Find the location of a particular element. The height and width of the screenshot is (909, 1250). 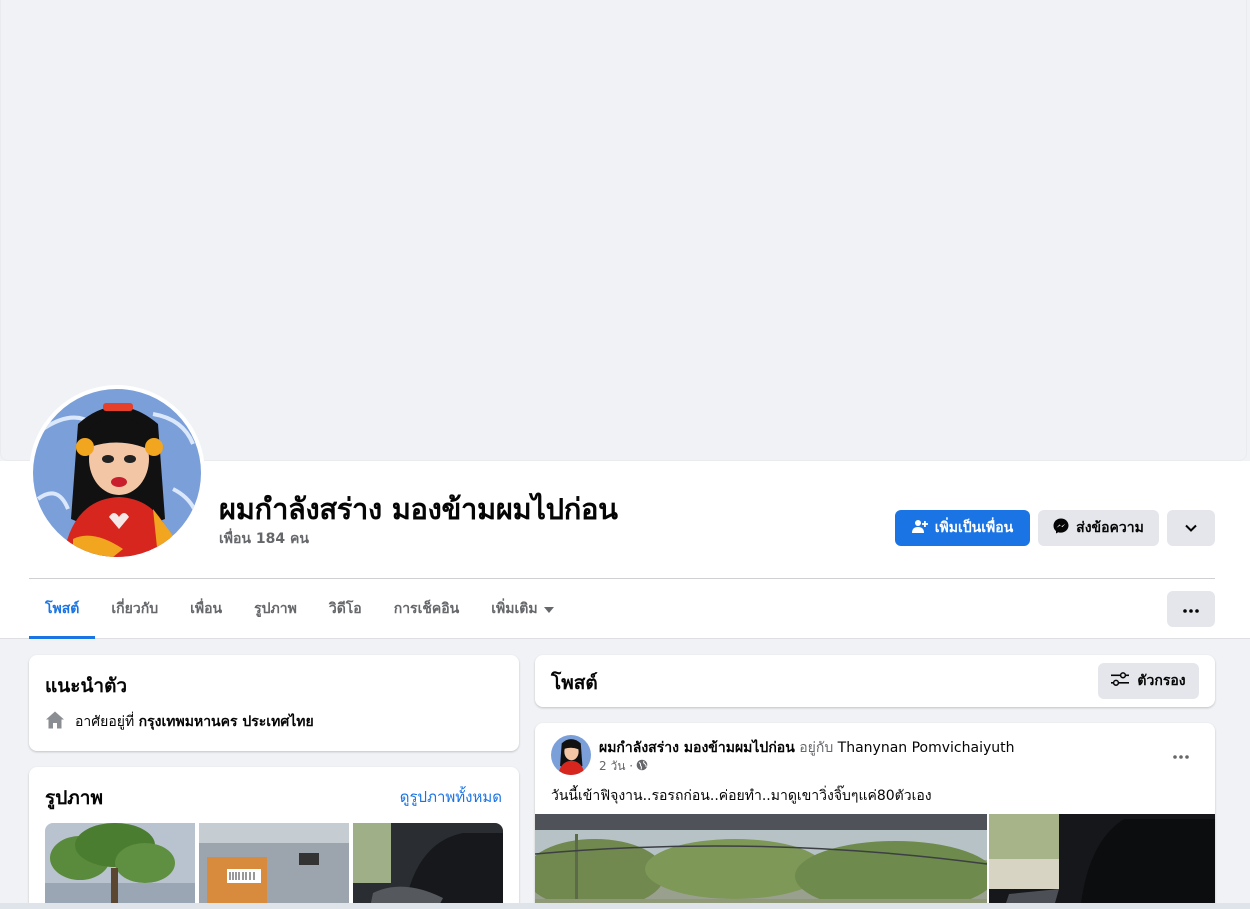

message-button: ส่งข้อความ is located at coordinates (1098, 528).